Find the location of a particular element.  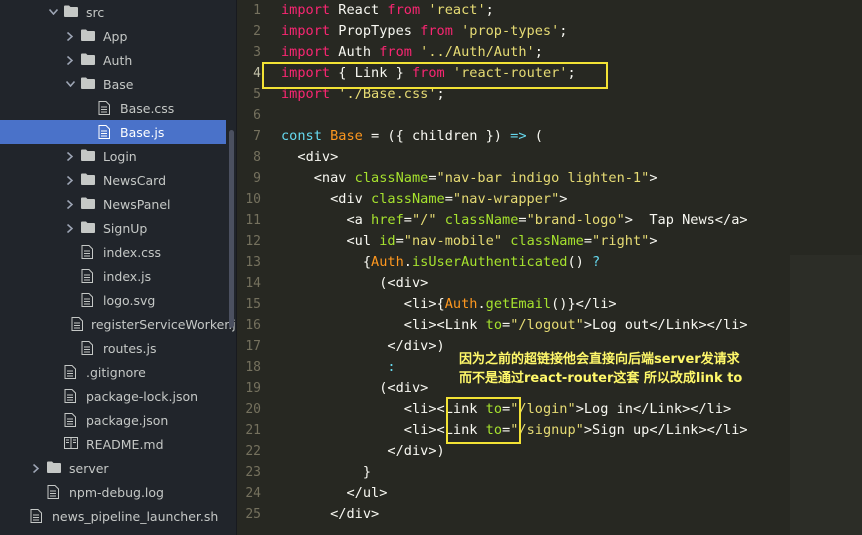

code-token: 'prop-types' is located at coordinates (506, 31).